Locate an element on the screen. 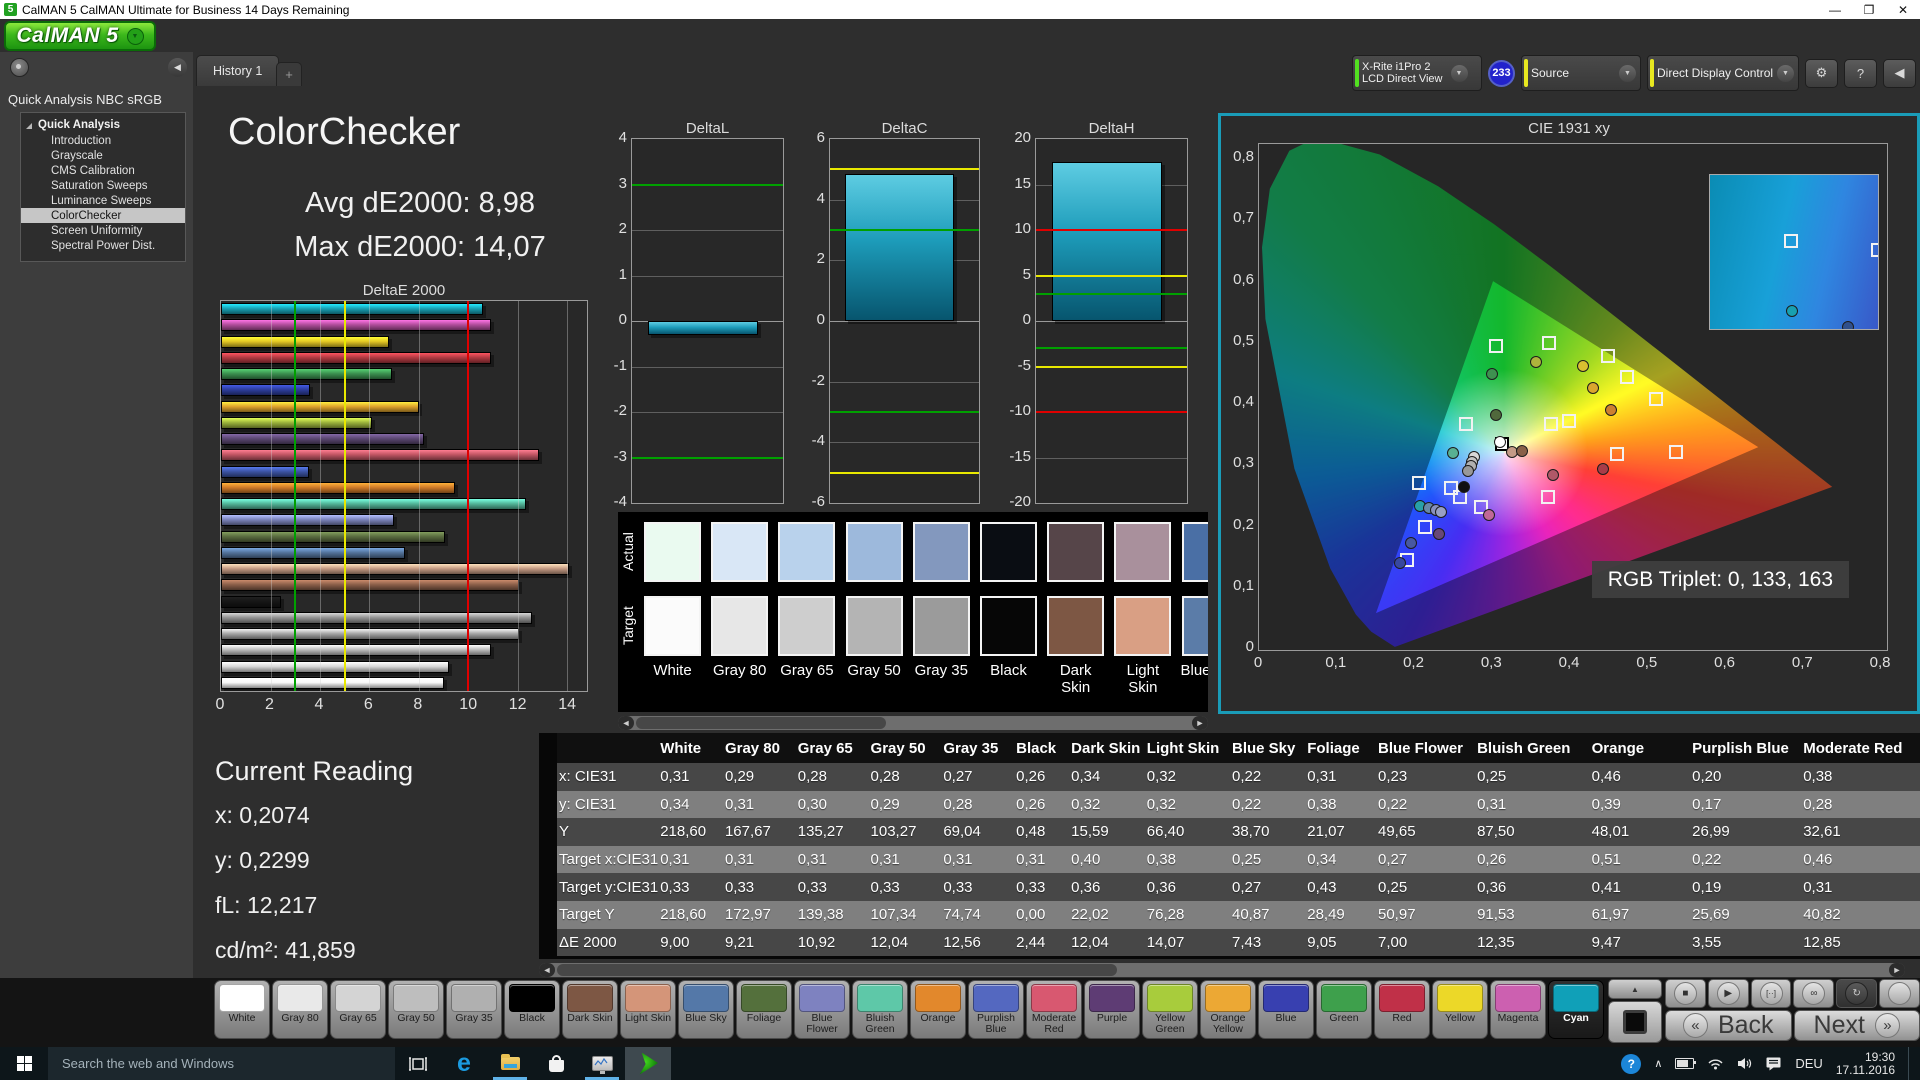 The height and width of the screenshot is (1080, 1920). patch-button-moderate-red: Moderate Red is located at coordinates (1054, 1009).